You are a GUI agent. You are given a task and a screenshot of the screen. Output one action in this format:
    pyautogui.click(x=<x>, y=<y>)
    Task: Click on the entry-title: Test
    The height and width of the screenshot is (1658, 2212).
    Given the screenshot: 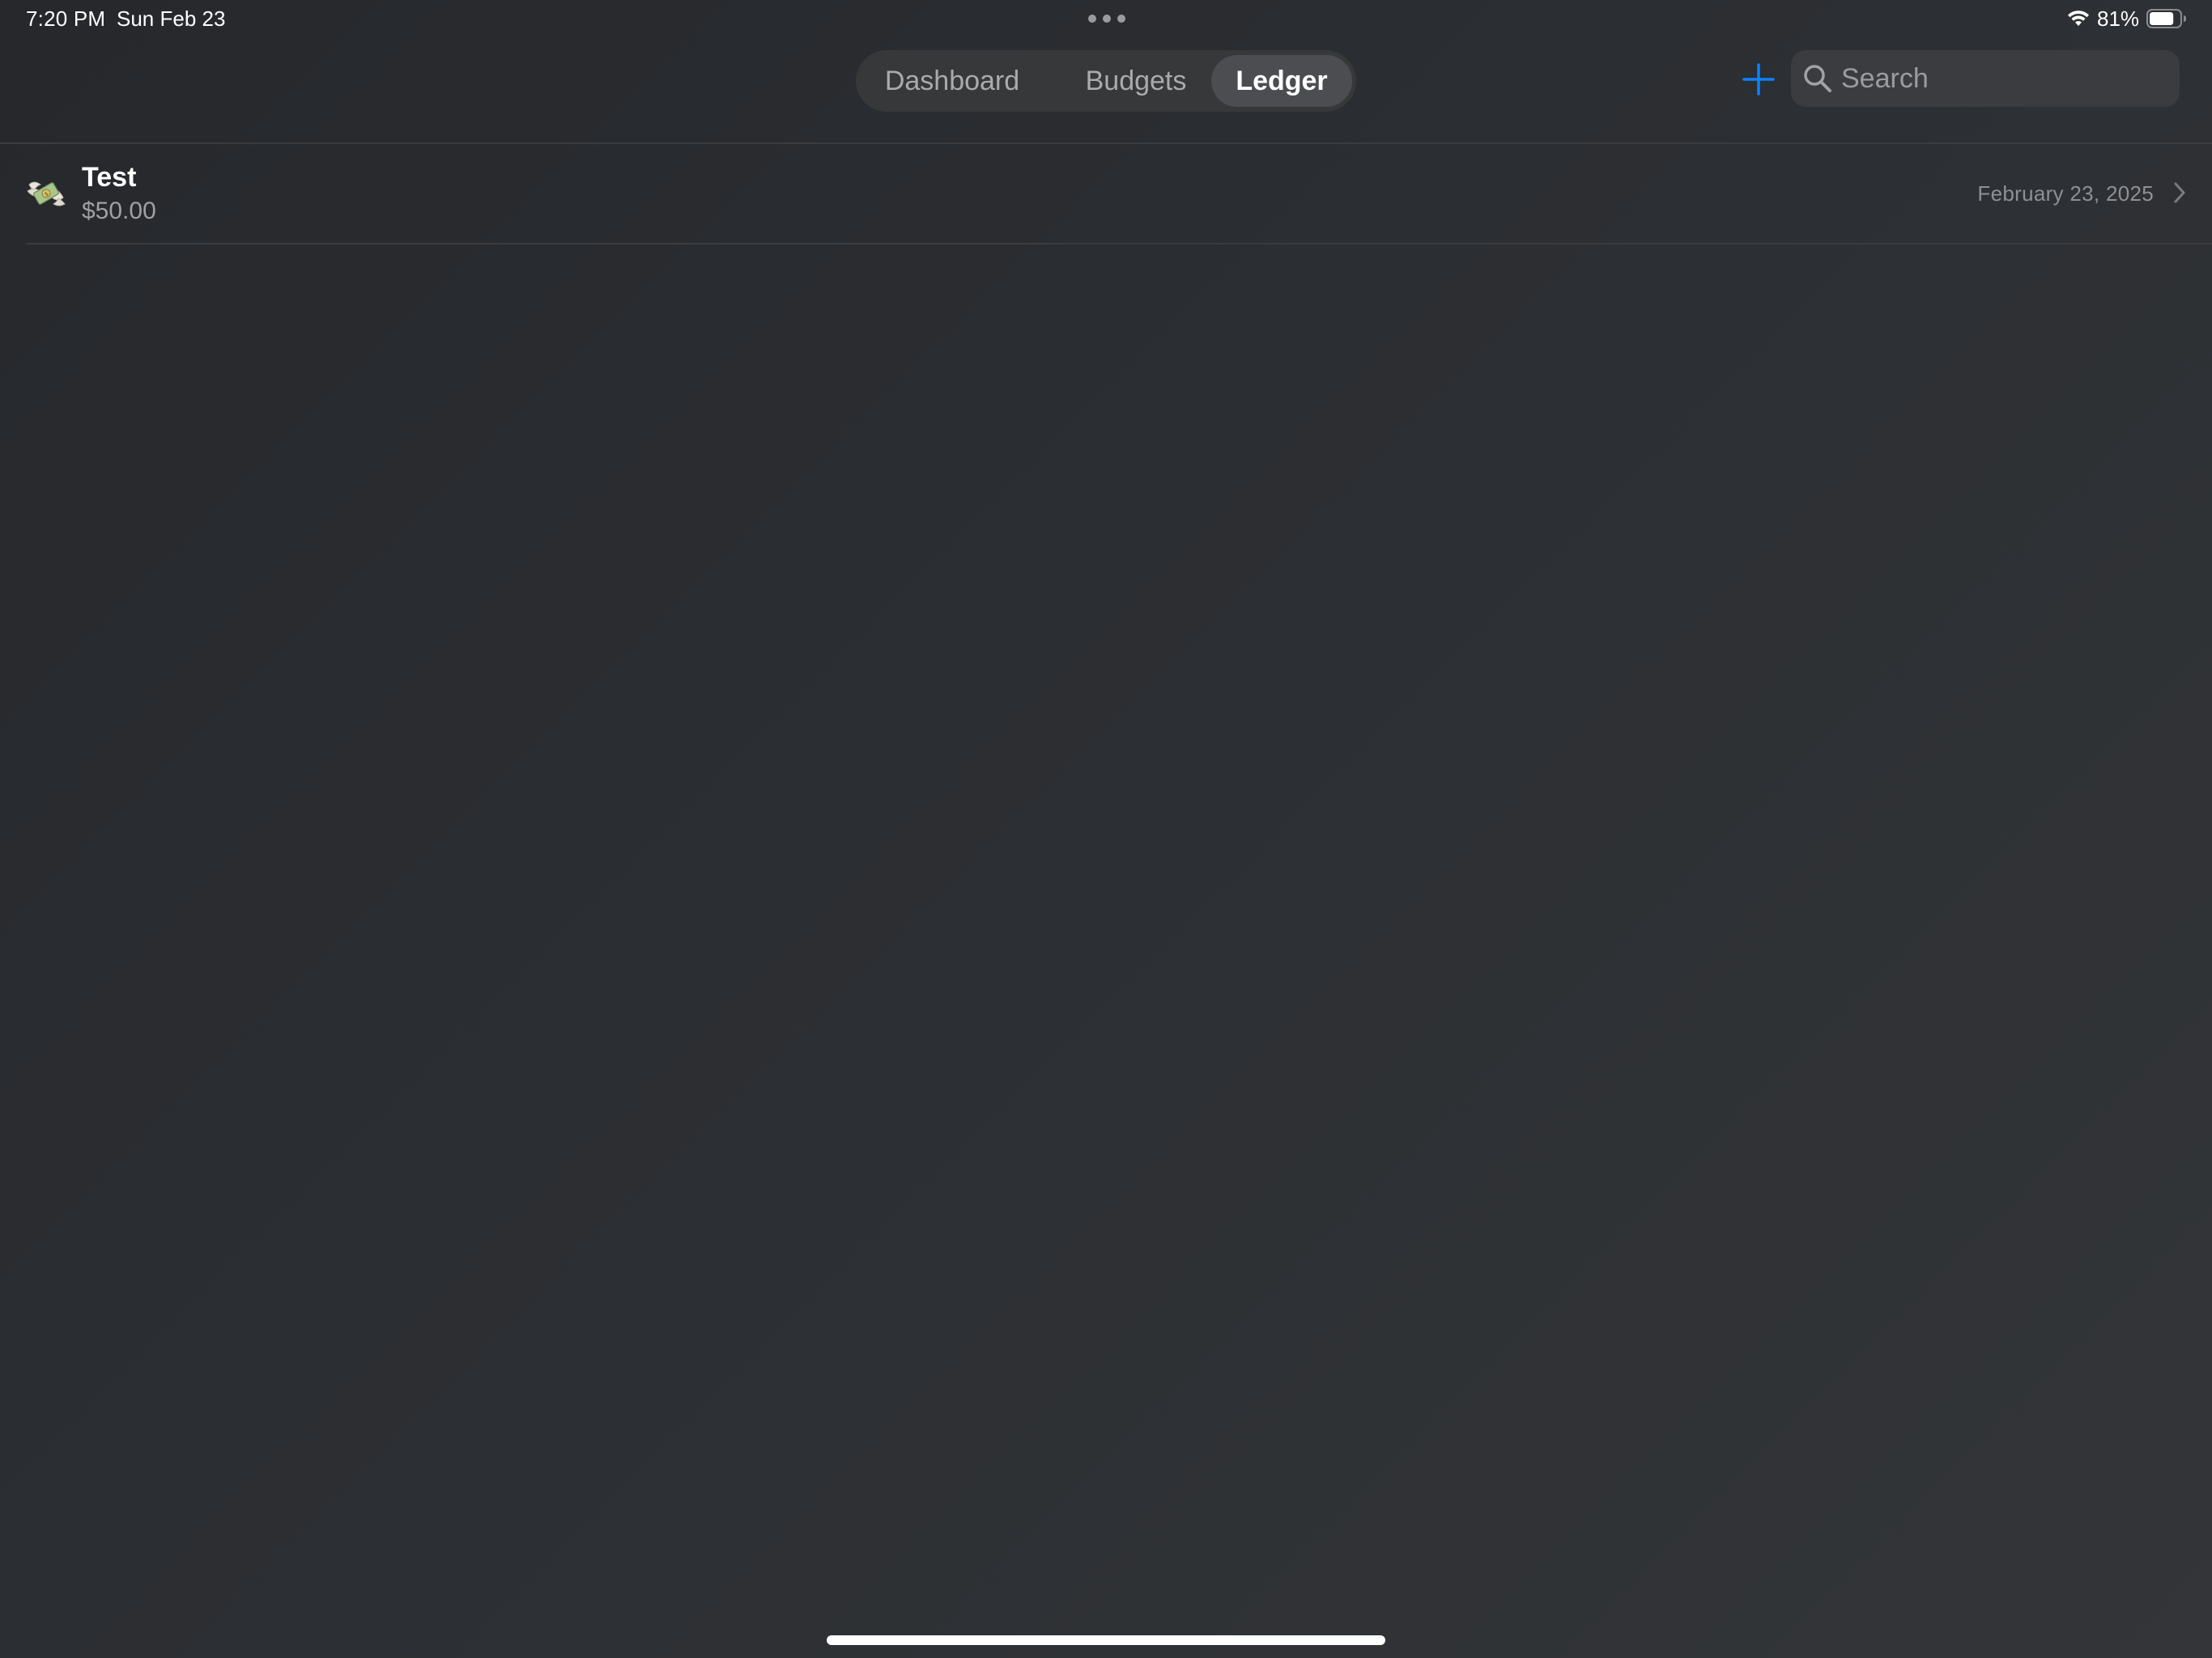 What is the action you would take?
    pyautogui.click(x=110, y=177)
    